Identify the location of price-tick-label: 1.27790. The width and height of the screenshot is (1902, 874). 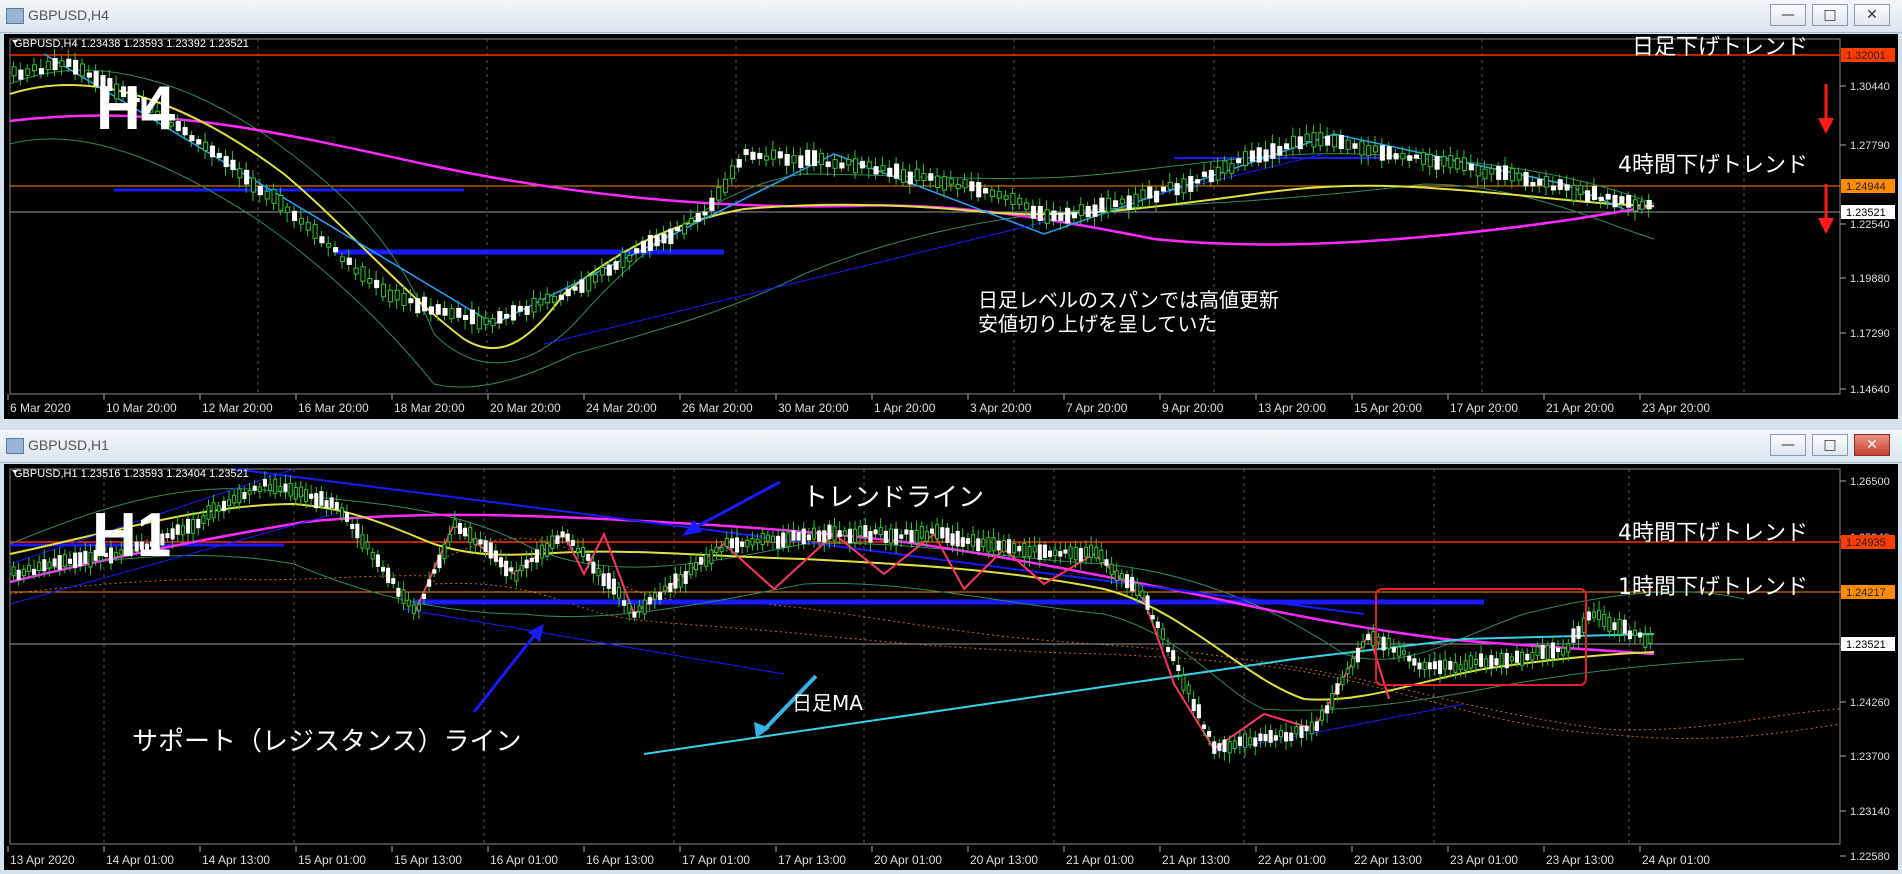
(1870, 146).